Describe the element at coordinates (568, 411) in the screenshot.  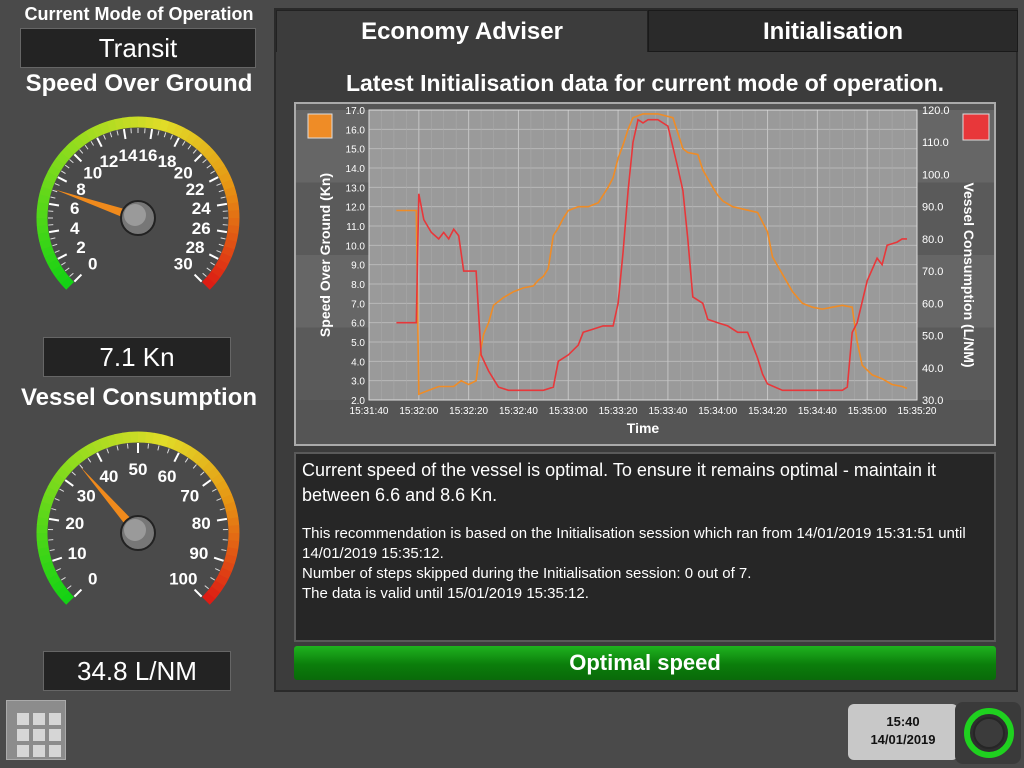
I see `x-tick-label: 15:33:00` at that location.